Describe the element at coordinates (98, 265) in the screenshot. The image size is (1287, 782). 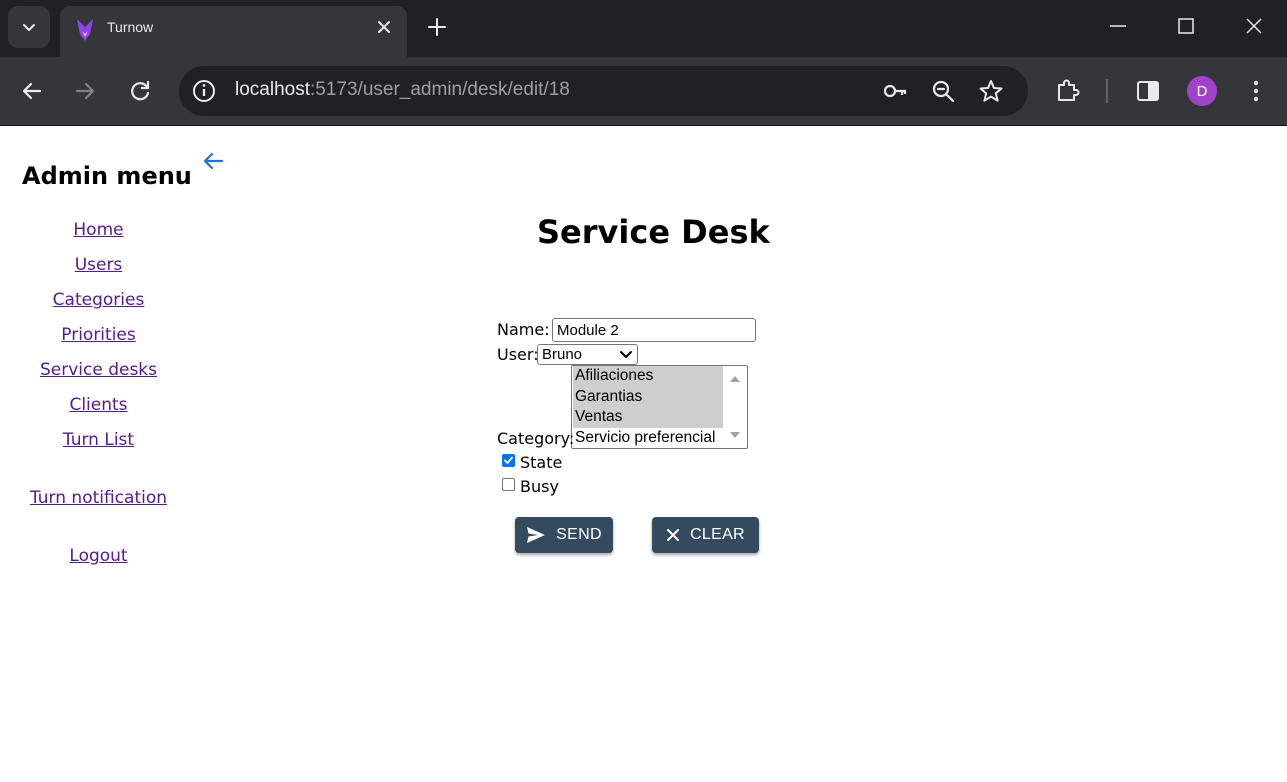
I see `nav-link-users: Users` at that location.